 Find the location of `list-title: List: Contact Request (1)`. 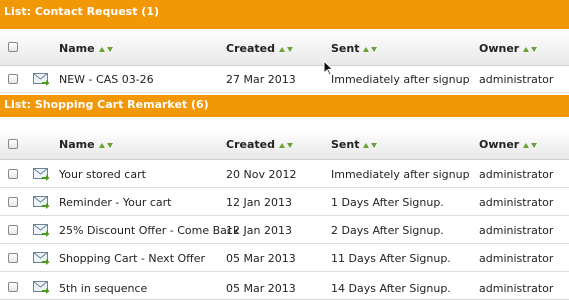

list-title: List: Contact Request (1) is located at coordinates (82, 11).